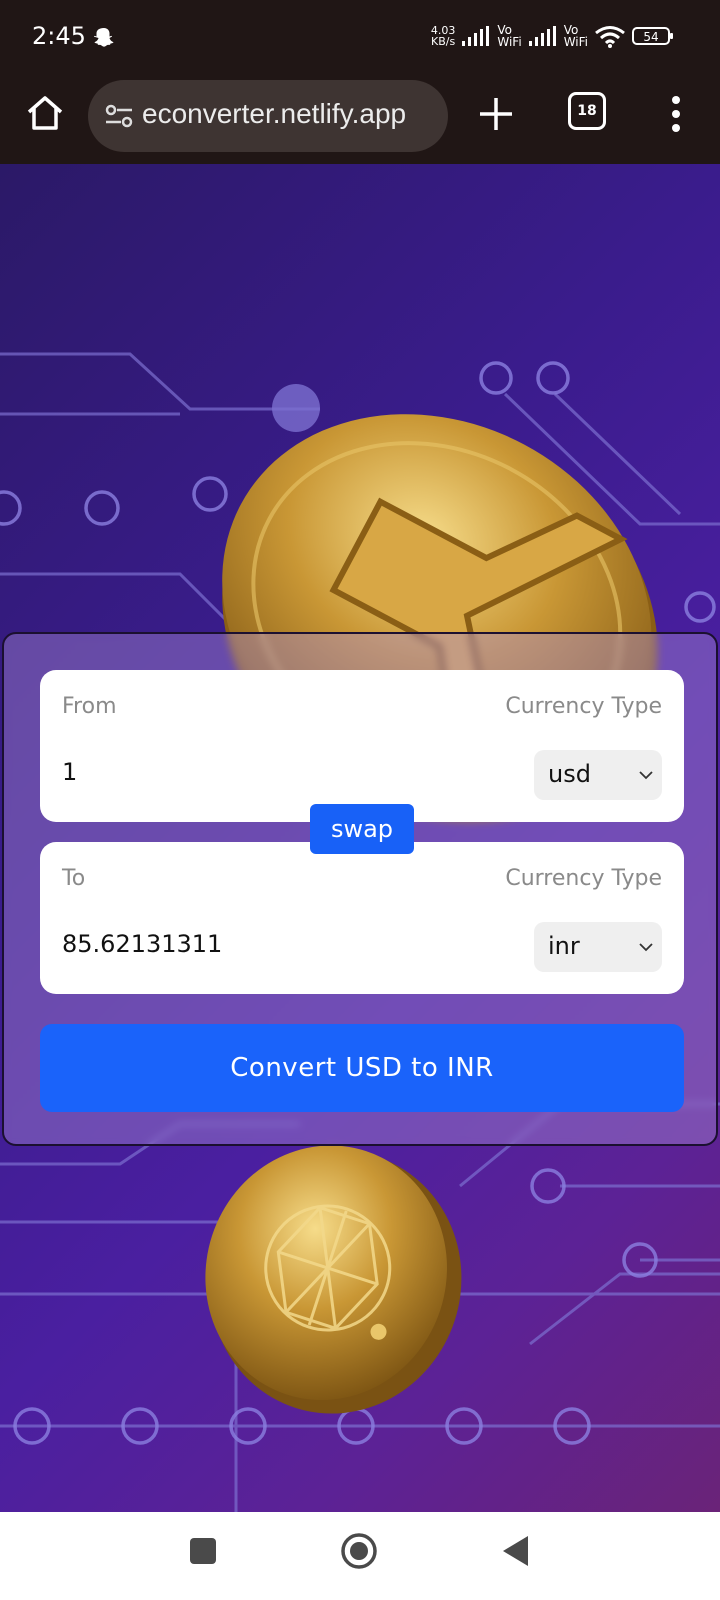  What do you see at coordinates (583, 878) in the screenshot?
I see `to-currency-type-label: Currency Type` at bounding box center [583, 878].